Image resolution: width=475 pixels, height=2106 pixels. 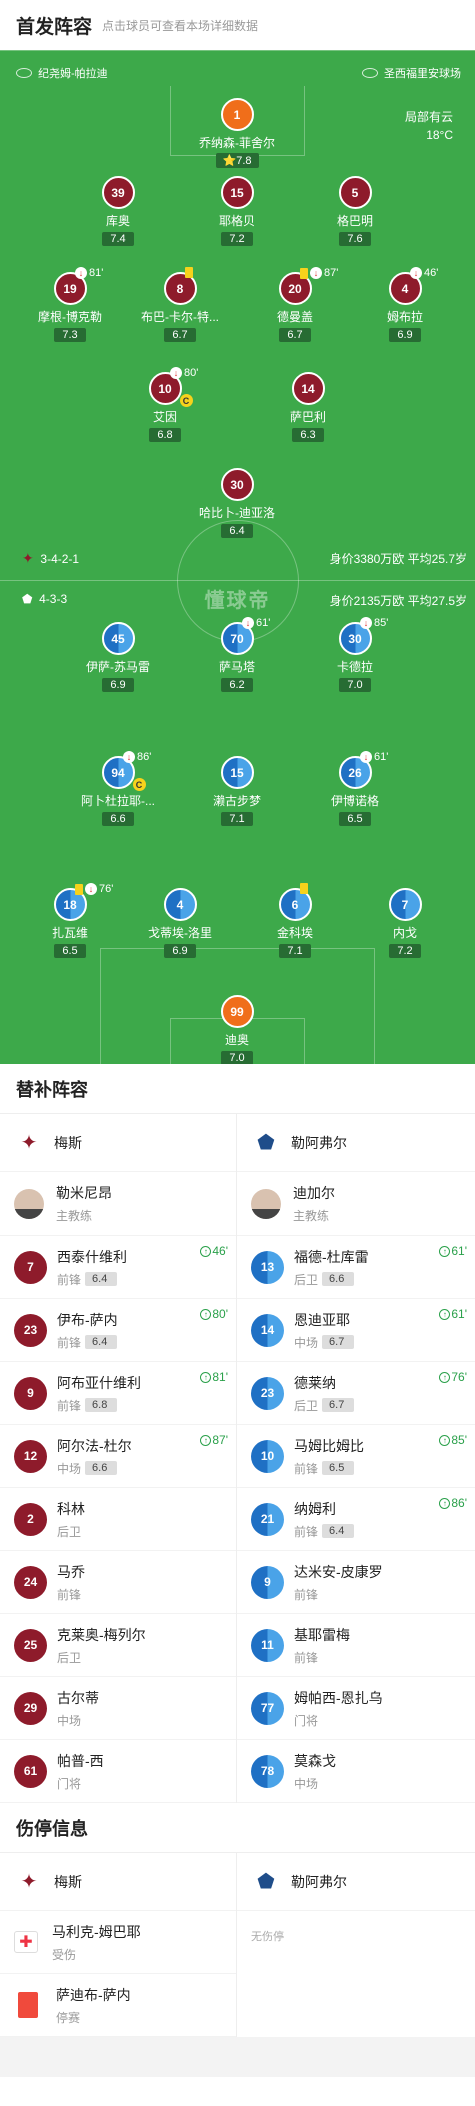 What do you see at coordinates (118, 1204) in the screenshot?
I see `home-coach-row: 勒米尼昂 主教练` at bounding box center [118, 1204].